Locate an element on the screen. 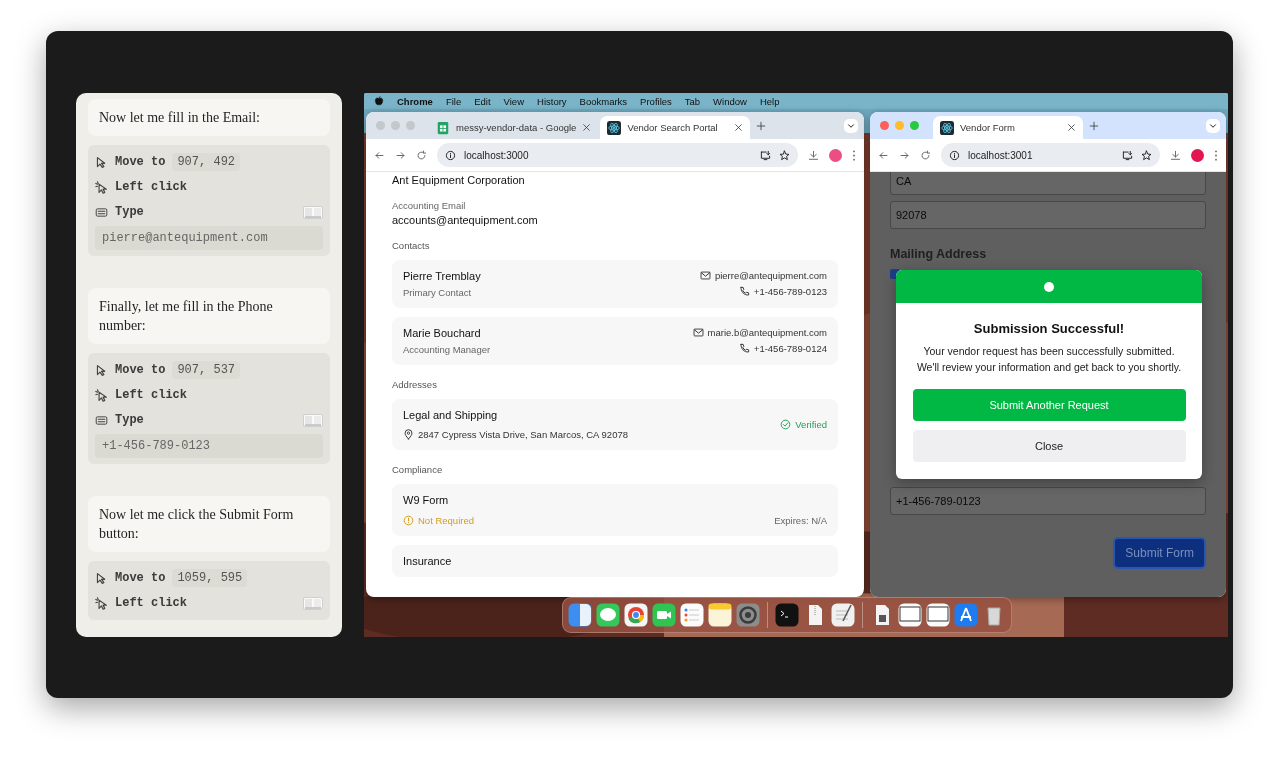 This screenshot has height=760, width=1280. section-heading: Mailing Address is located at coordinates (939, 254).